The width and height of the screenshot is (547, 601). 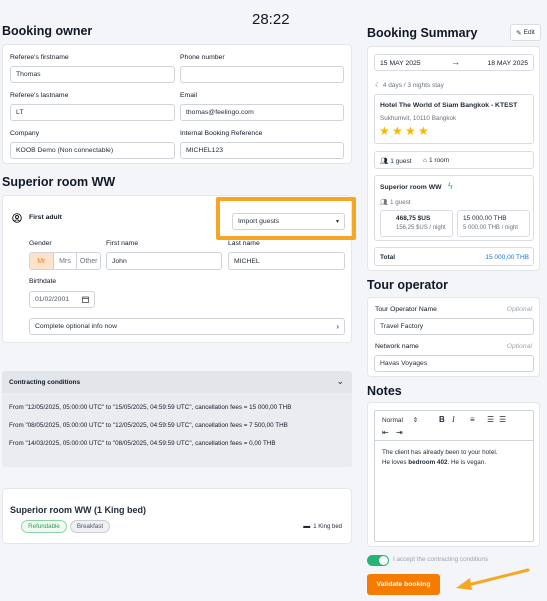 What do you see at coordinates (449, 105) in the screenshot?
I see `hotel-name: Hotel The World of Siam Bangkok - KTEST` at bounding box center [449, 105].